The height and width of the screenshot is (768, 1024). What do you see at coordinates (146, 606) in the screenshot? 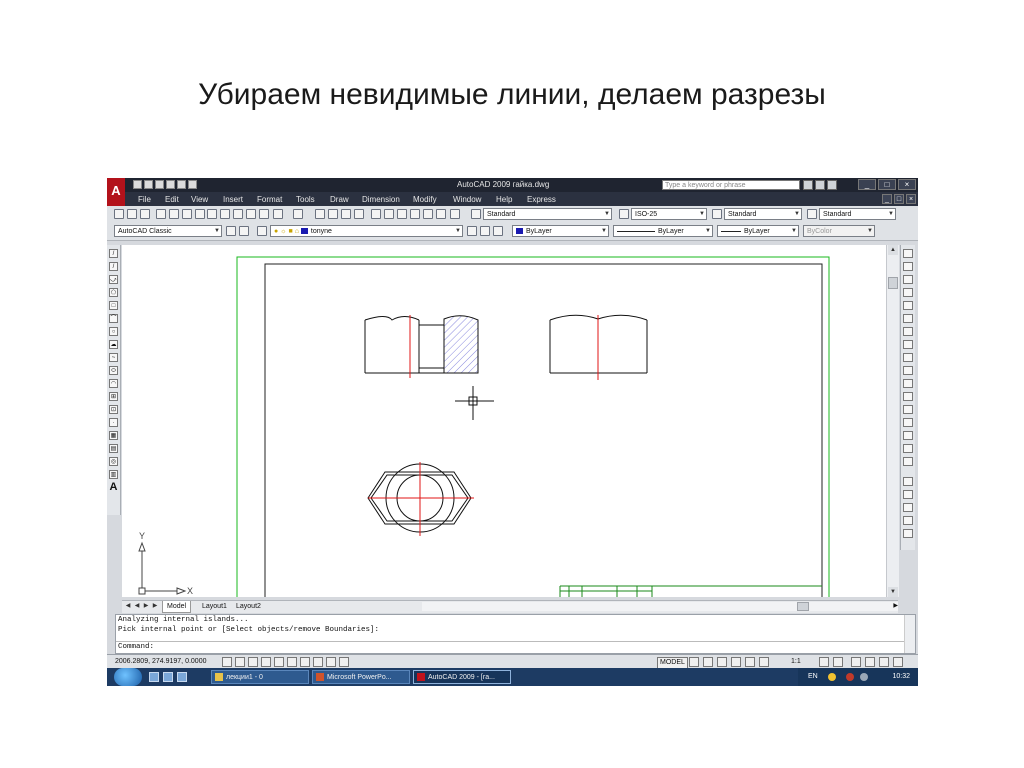
I see `tab-next-arrow-icon: ▶` at bounding box center [146, 606].